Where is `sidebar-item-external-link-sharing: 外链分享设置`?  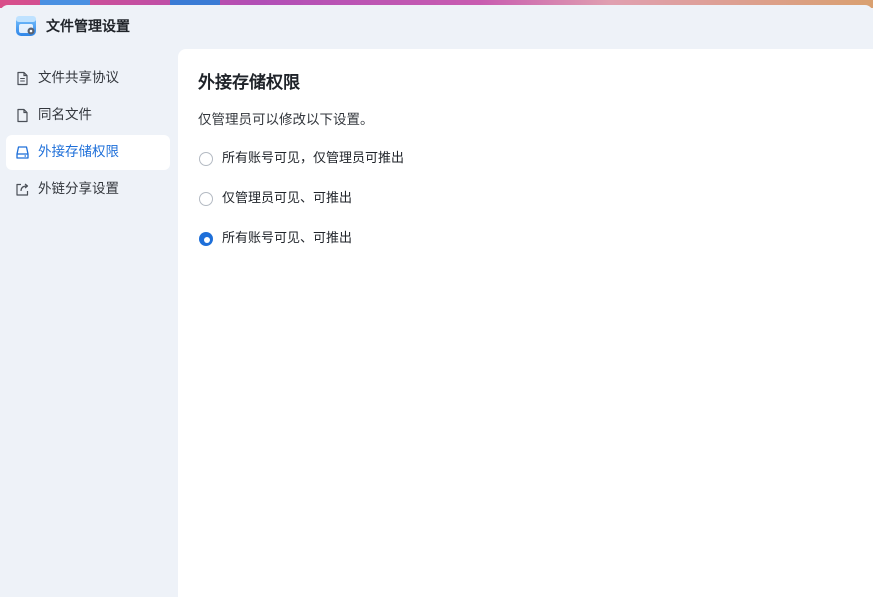 sidebar-item-external-link-sharing: 外链分享设置 is located at coordinates (88, 189).